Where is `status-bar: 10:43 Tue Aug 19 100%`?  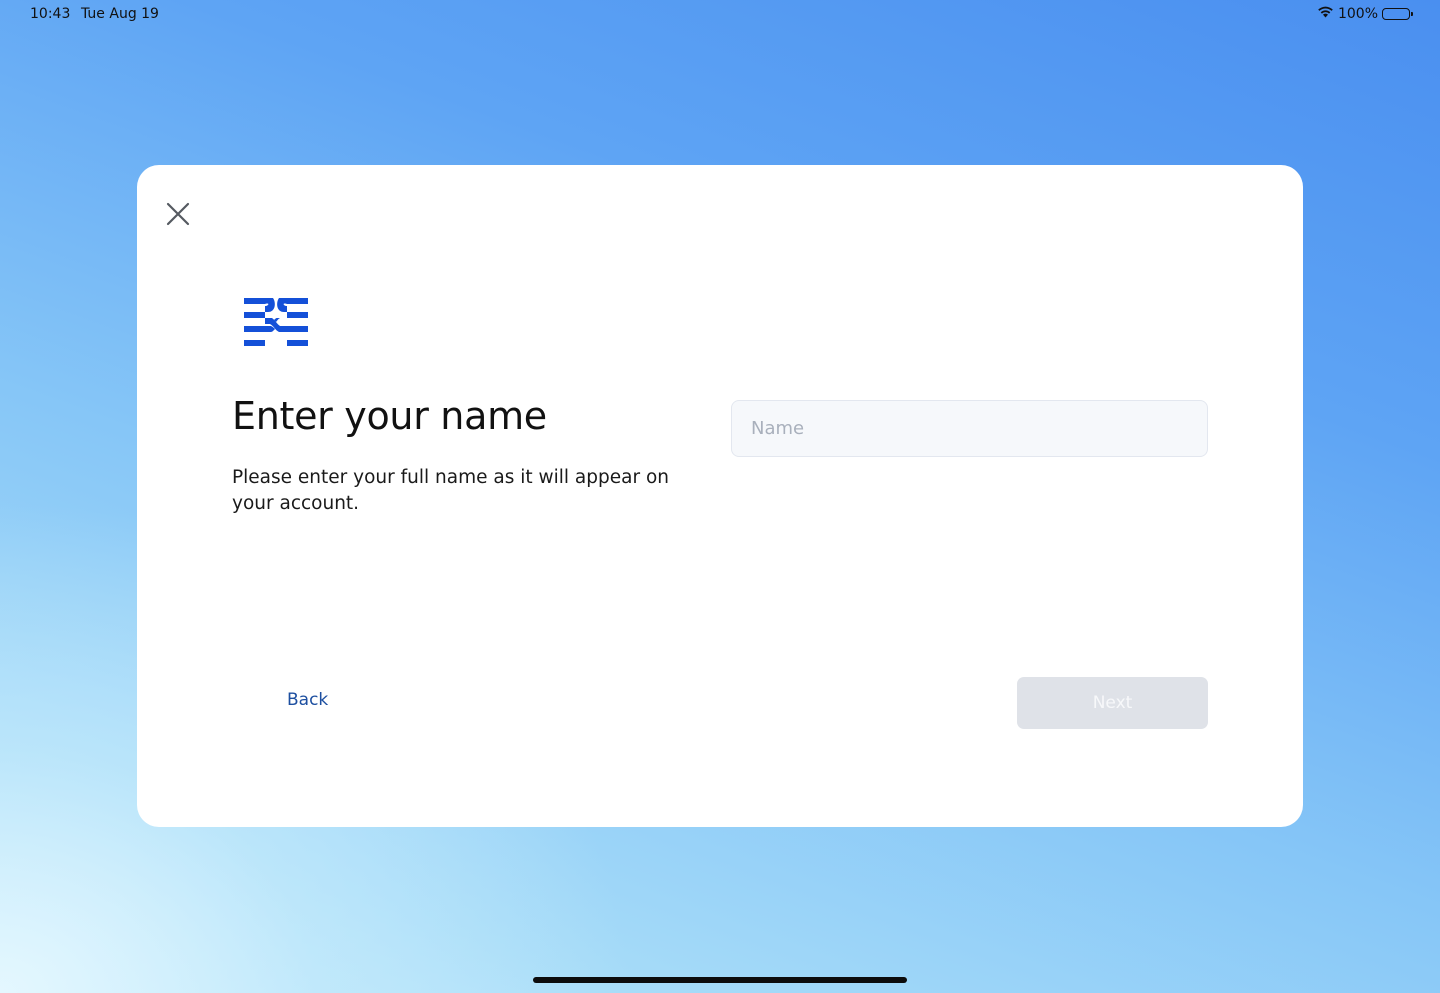 status-bar: 10:43 Tue Aug 19 100% is located at coordinates (720, 15).